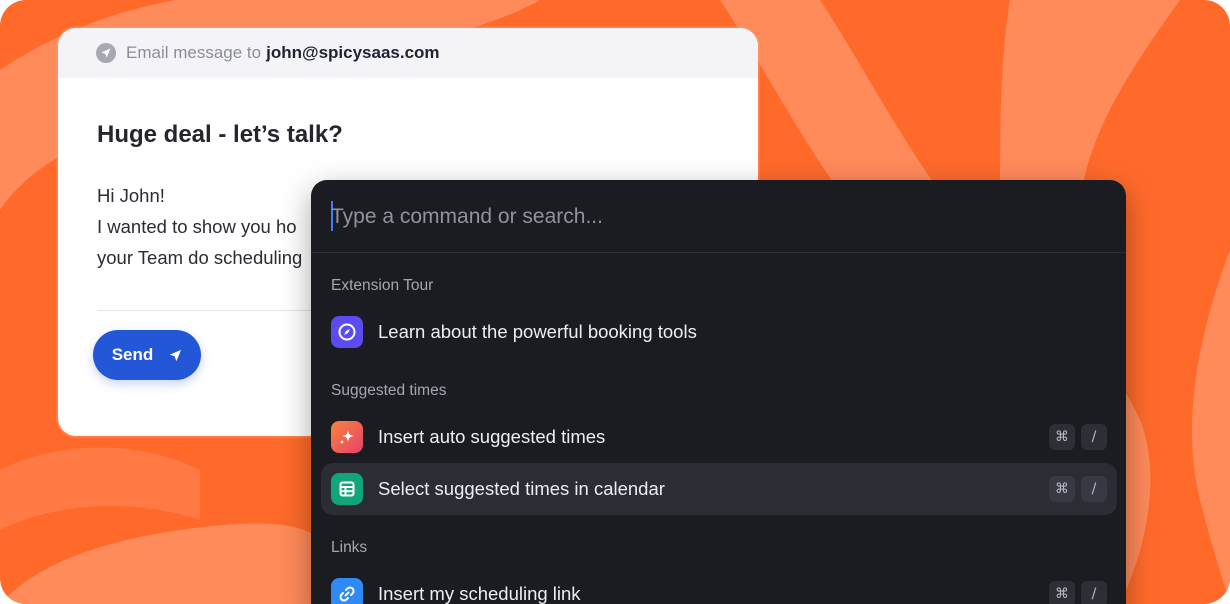 This screenshot has width=1230, height=604. What do you see at coordinates (492, 436) in the screenshot?
I see `command-item-label: Insert auto suggested times` at bounding box center [492, 436].